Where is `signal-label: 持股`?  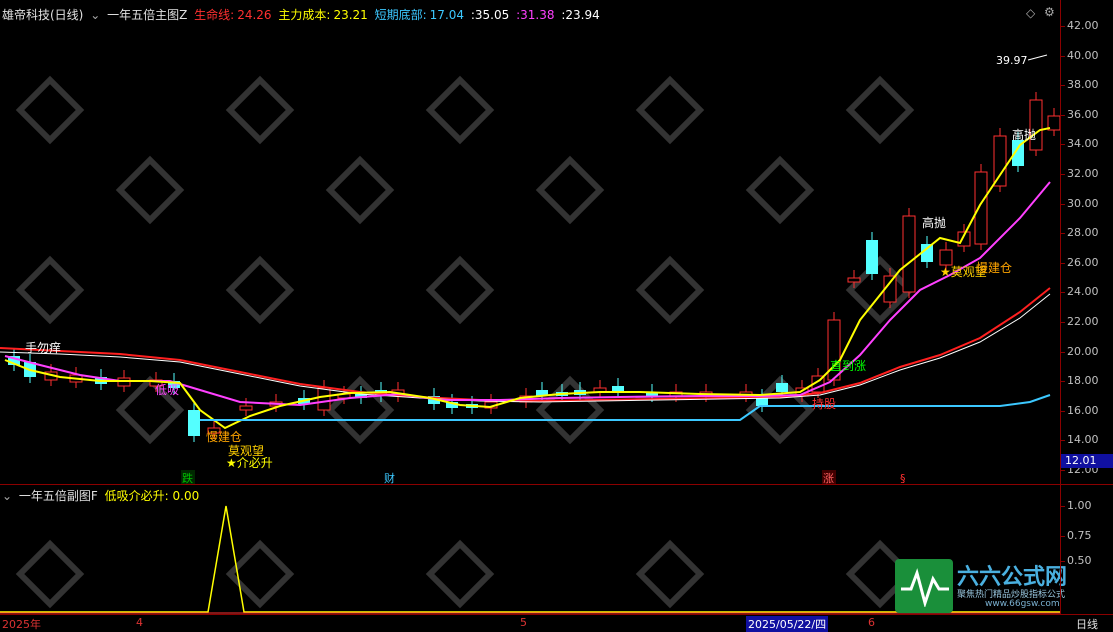
signal-label: 持股 is located at coordinates (824, 403).